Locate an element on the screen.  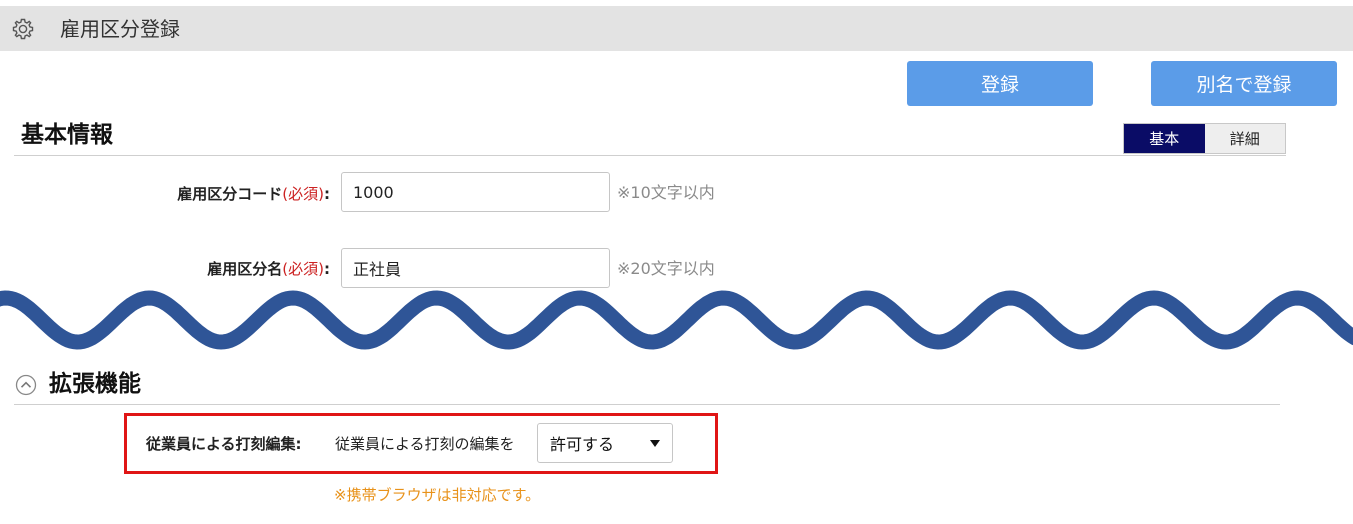
employment-type-code-input is located at coordinates (475, 192).